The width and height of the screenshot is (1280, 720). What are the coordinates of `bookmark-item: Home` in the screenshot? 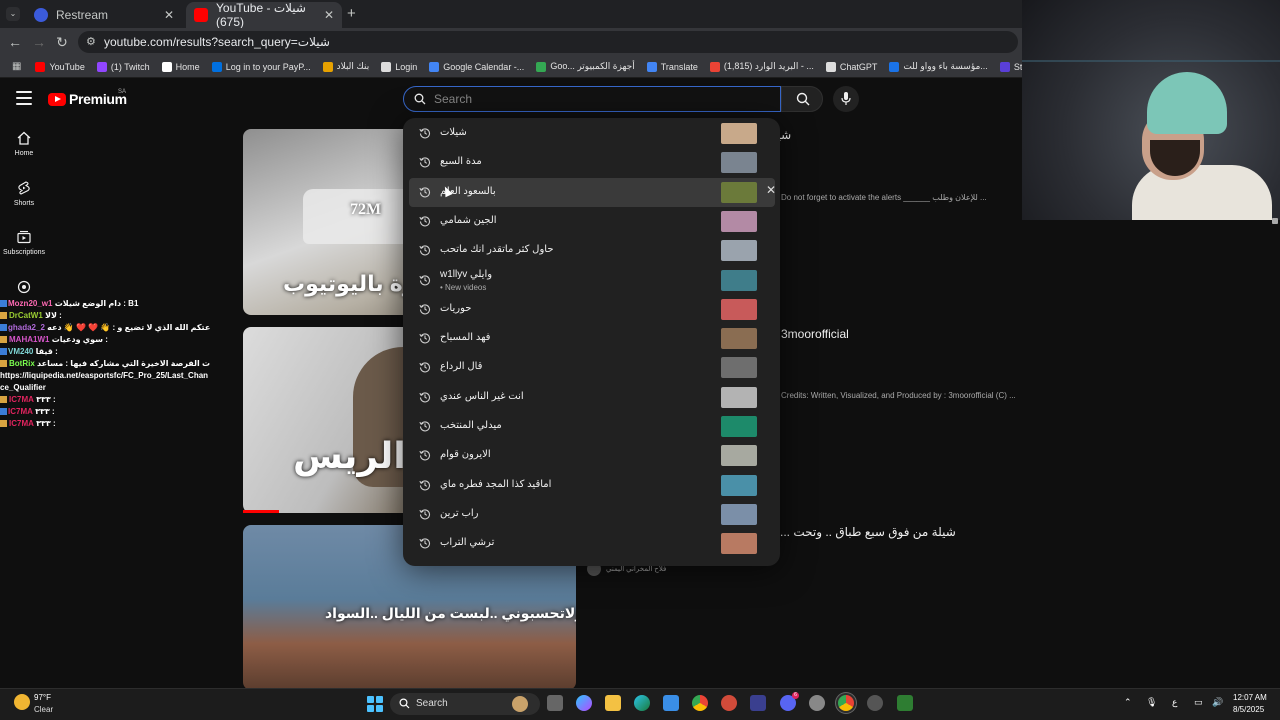 It's located at (180, 66).